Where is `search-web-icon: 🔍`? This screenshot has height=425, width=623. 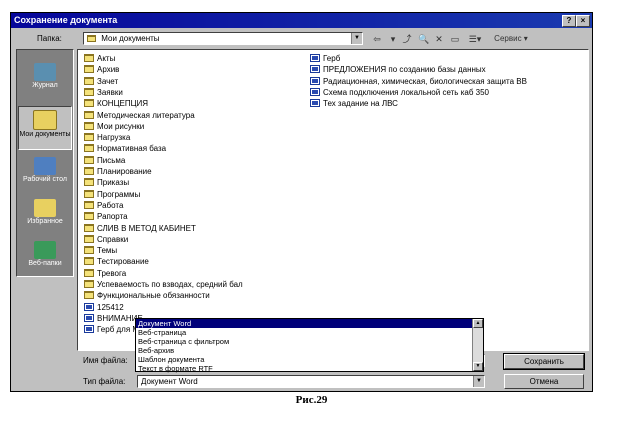
search-web-icon: 🔍 is located at coordinates (424, 39).